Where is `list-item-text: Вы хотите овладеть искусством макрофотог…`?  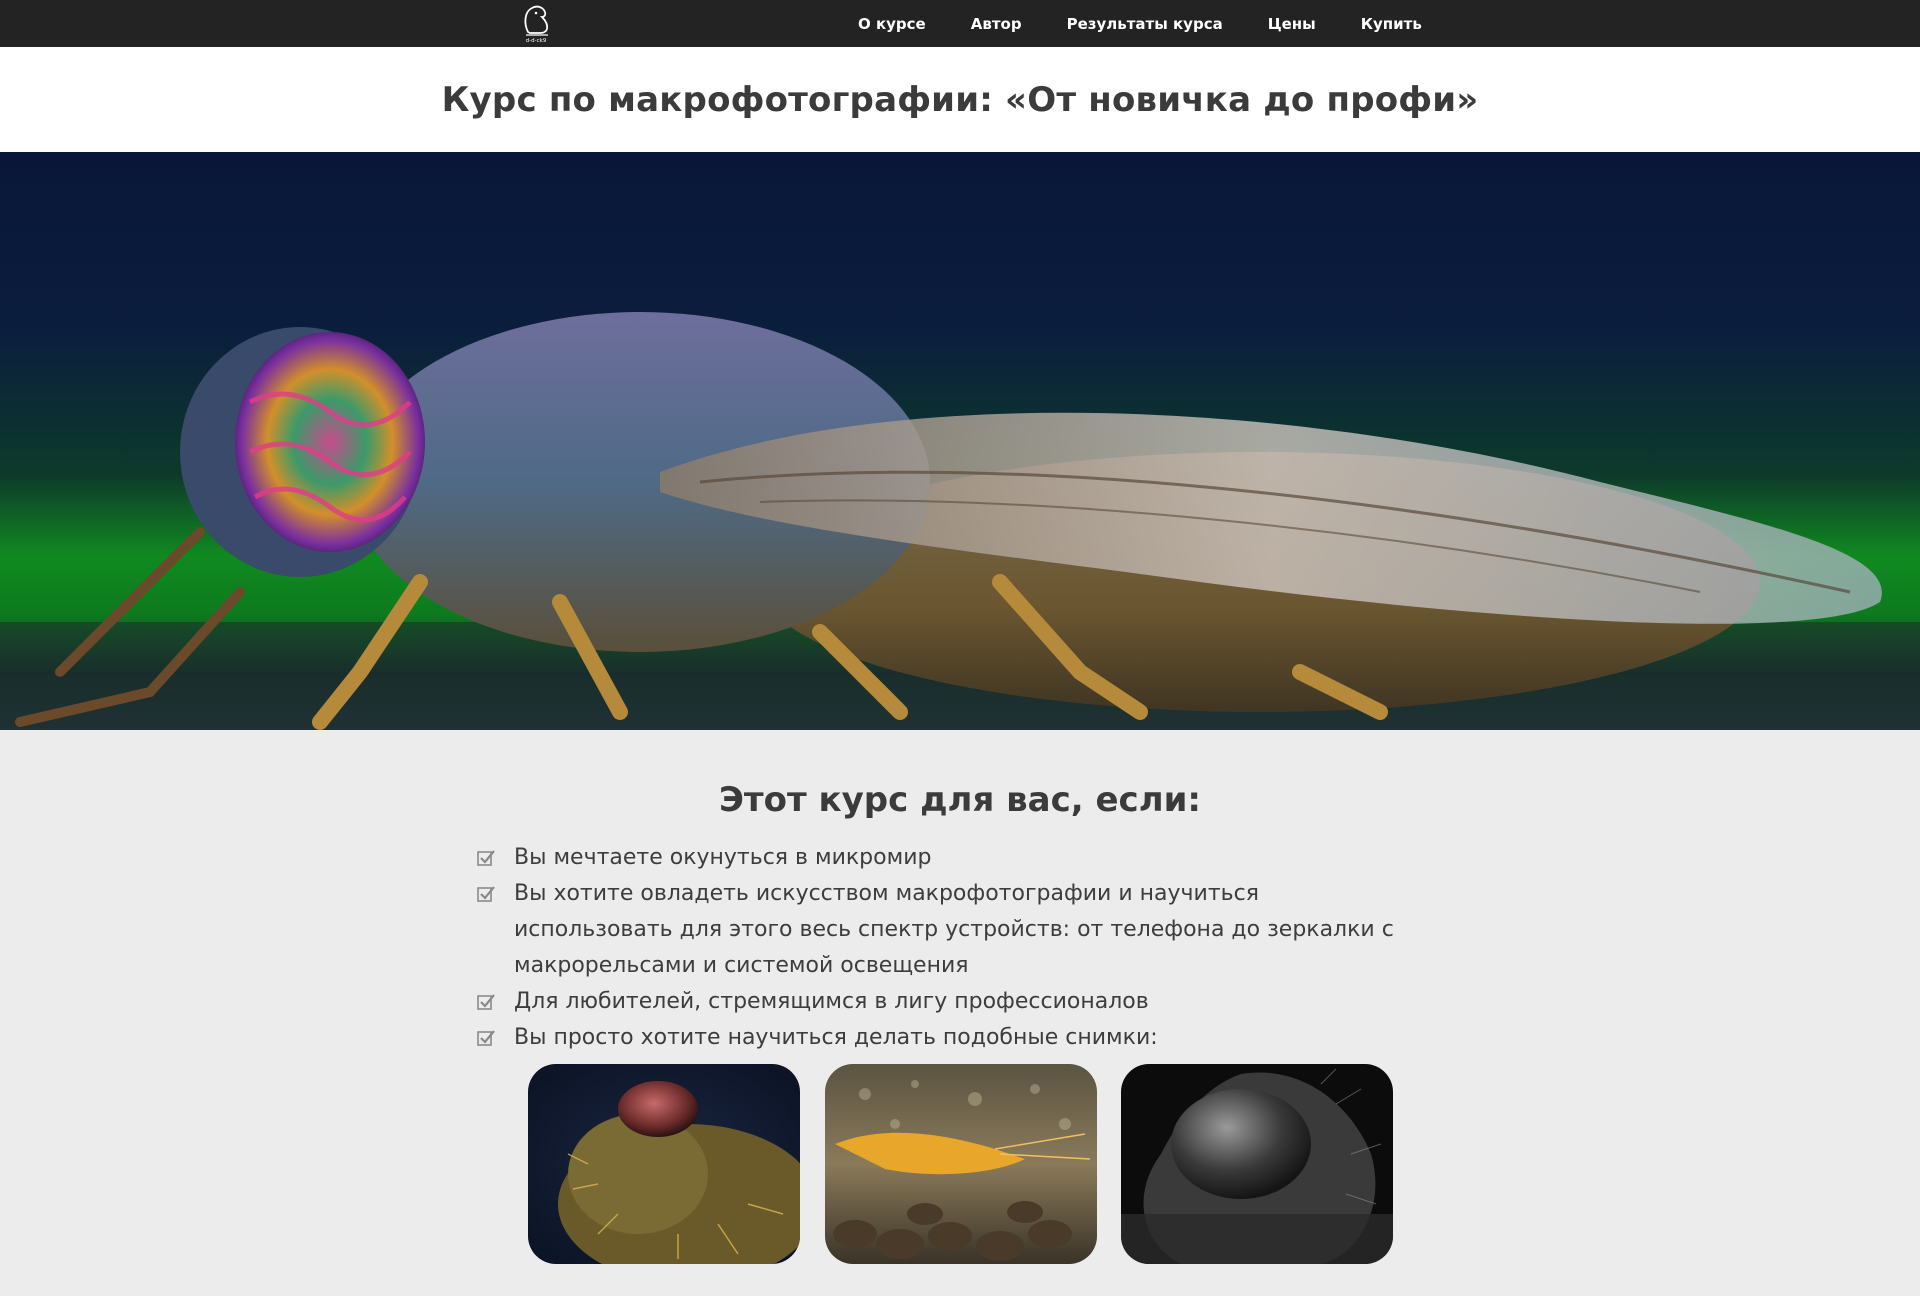 list-item-text: Вы хотите овладеть искусством макрофотог… is located at coordinates (954, 929).